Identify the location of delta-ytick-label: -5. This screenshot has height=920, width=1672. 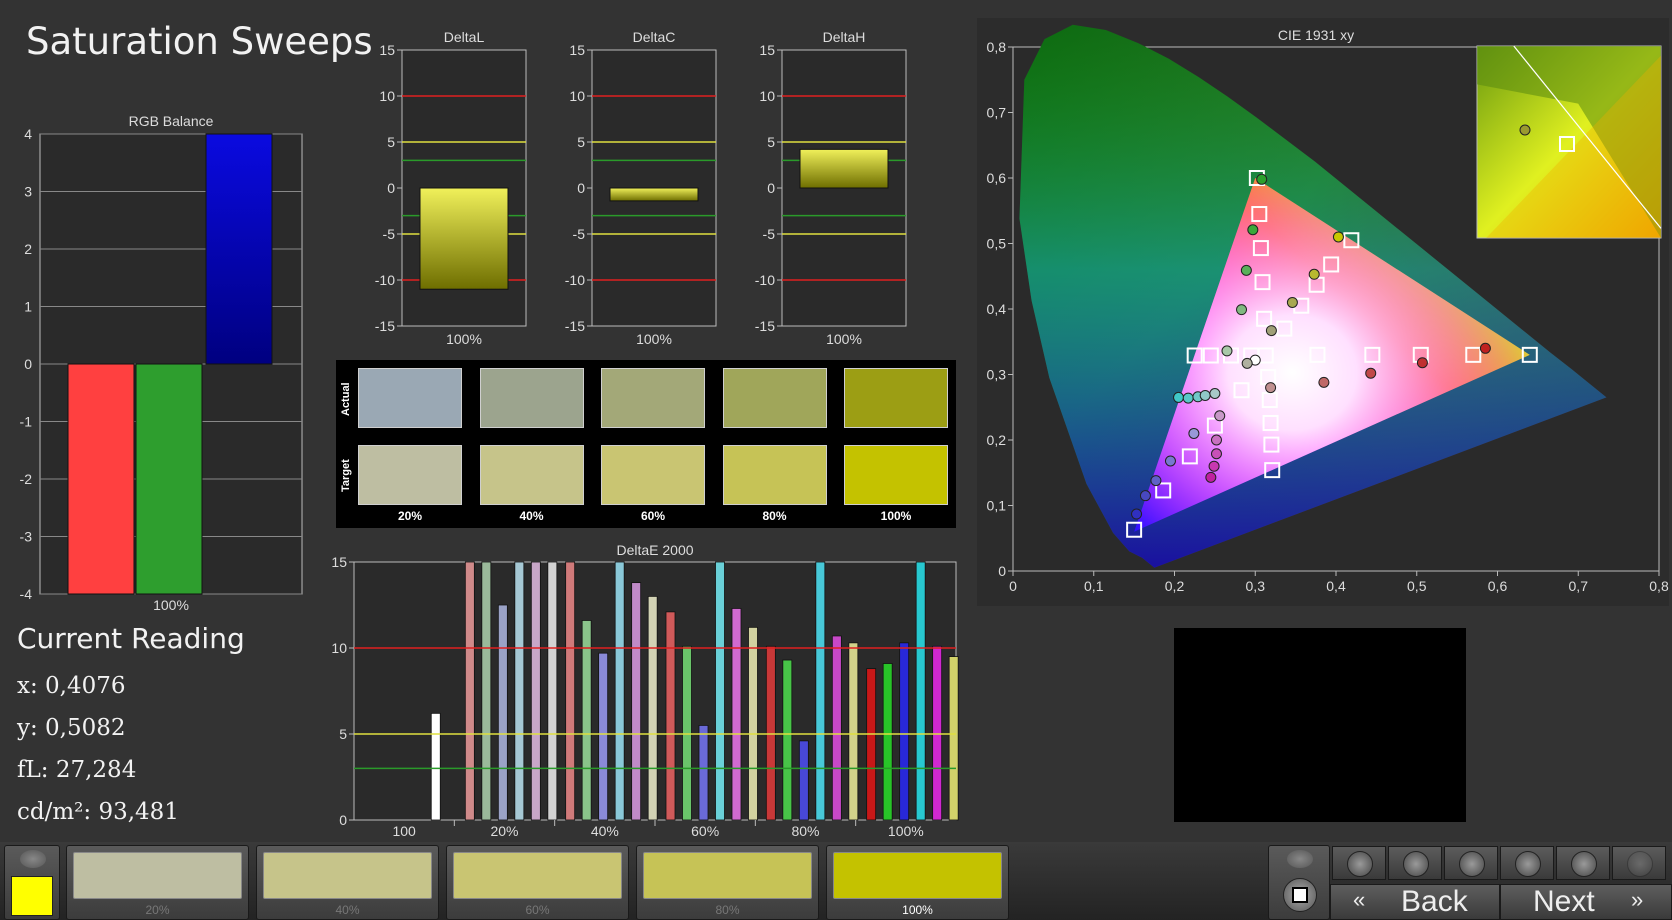
(389, 234).